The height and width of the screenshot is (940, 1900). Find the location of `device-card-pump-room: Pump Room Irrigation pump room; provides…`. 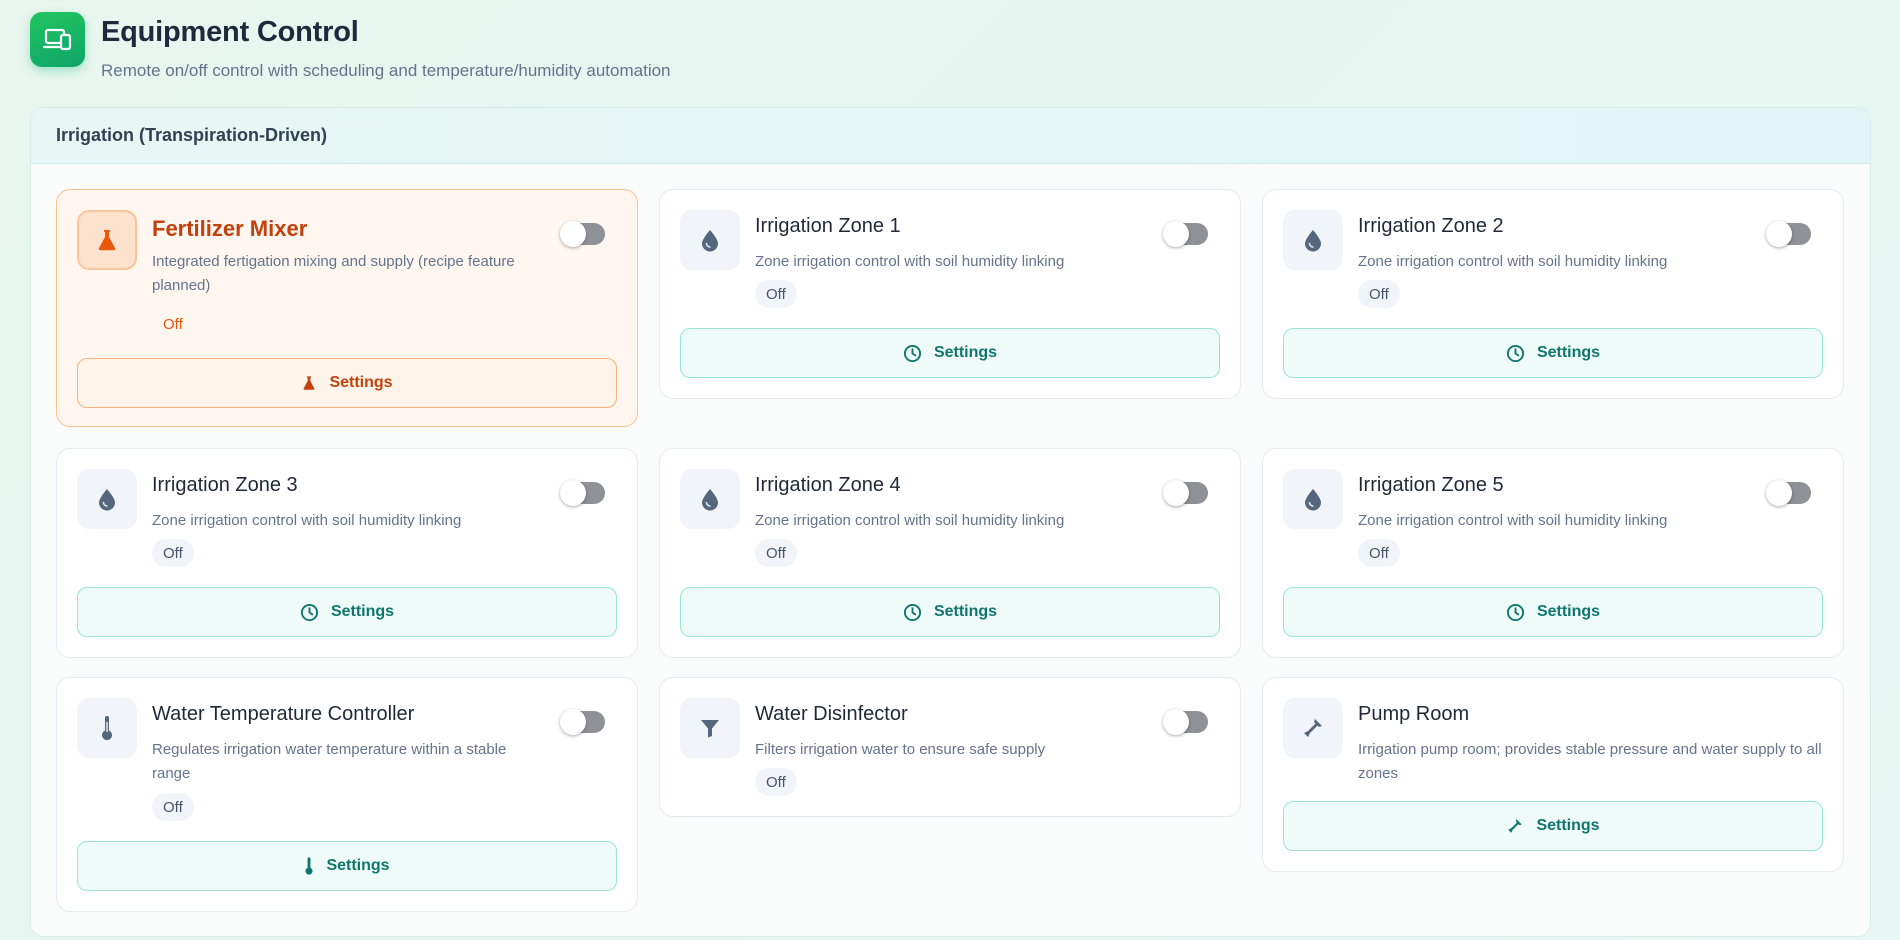

device-card-pump-room: Pump Room Irrigation pump room; provides… is located at coordinates (1553, 774).